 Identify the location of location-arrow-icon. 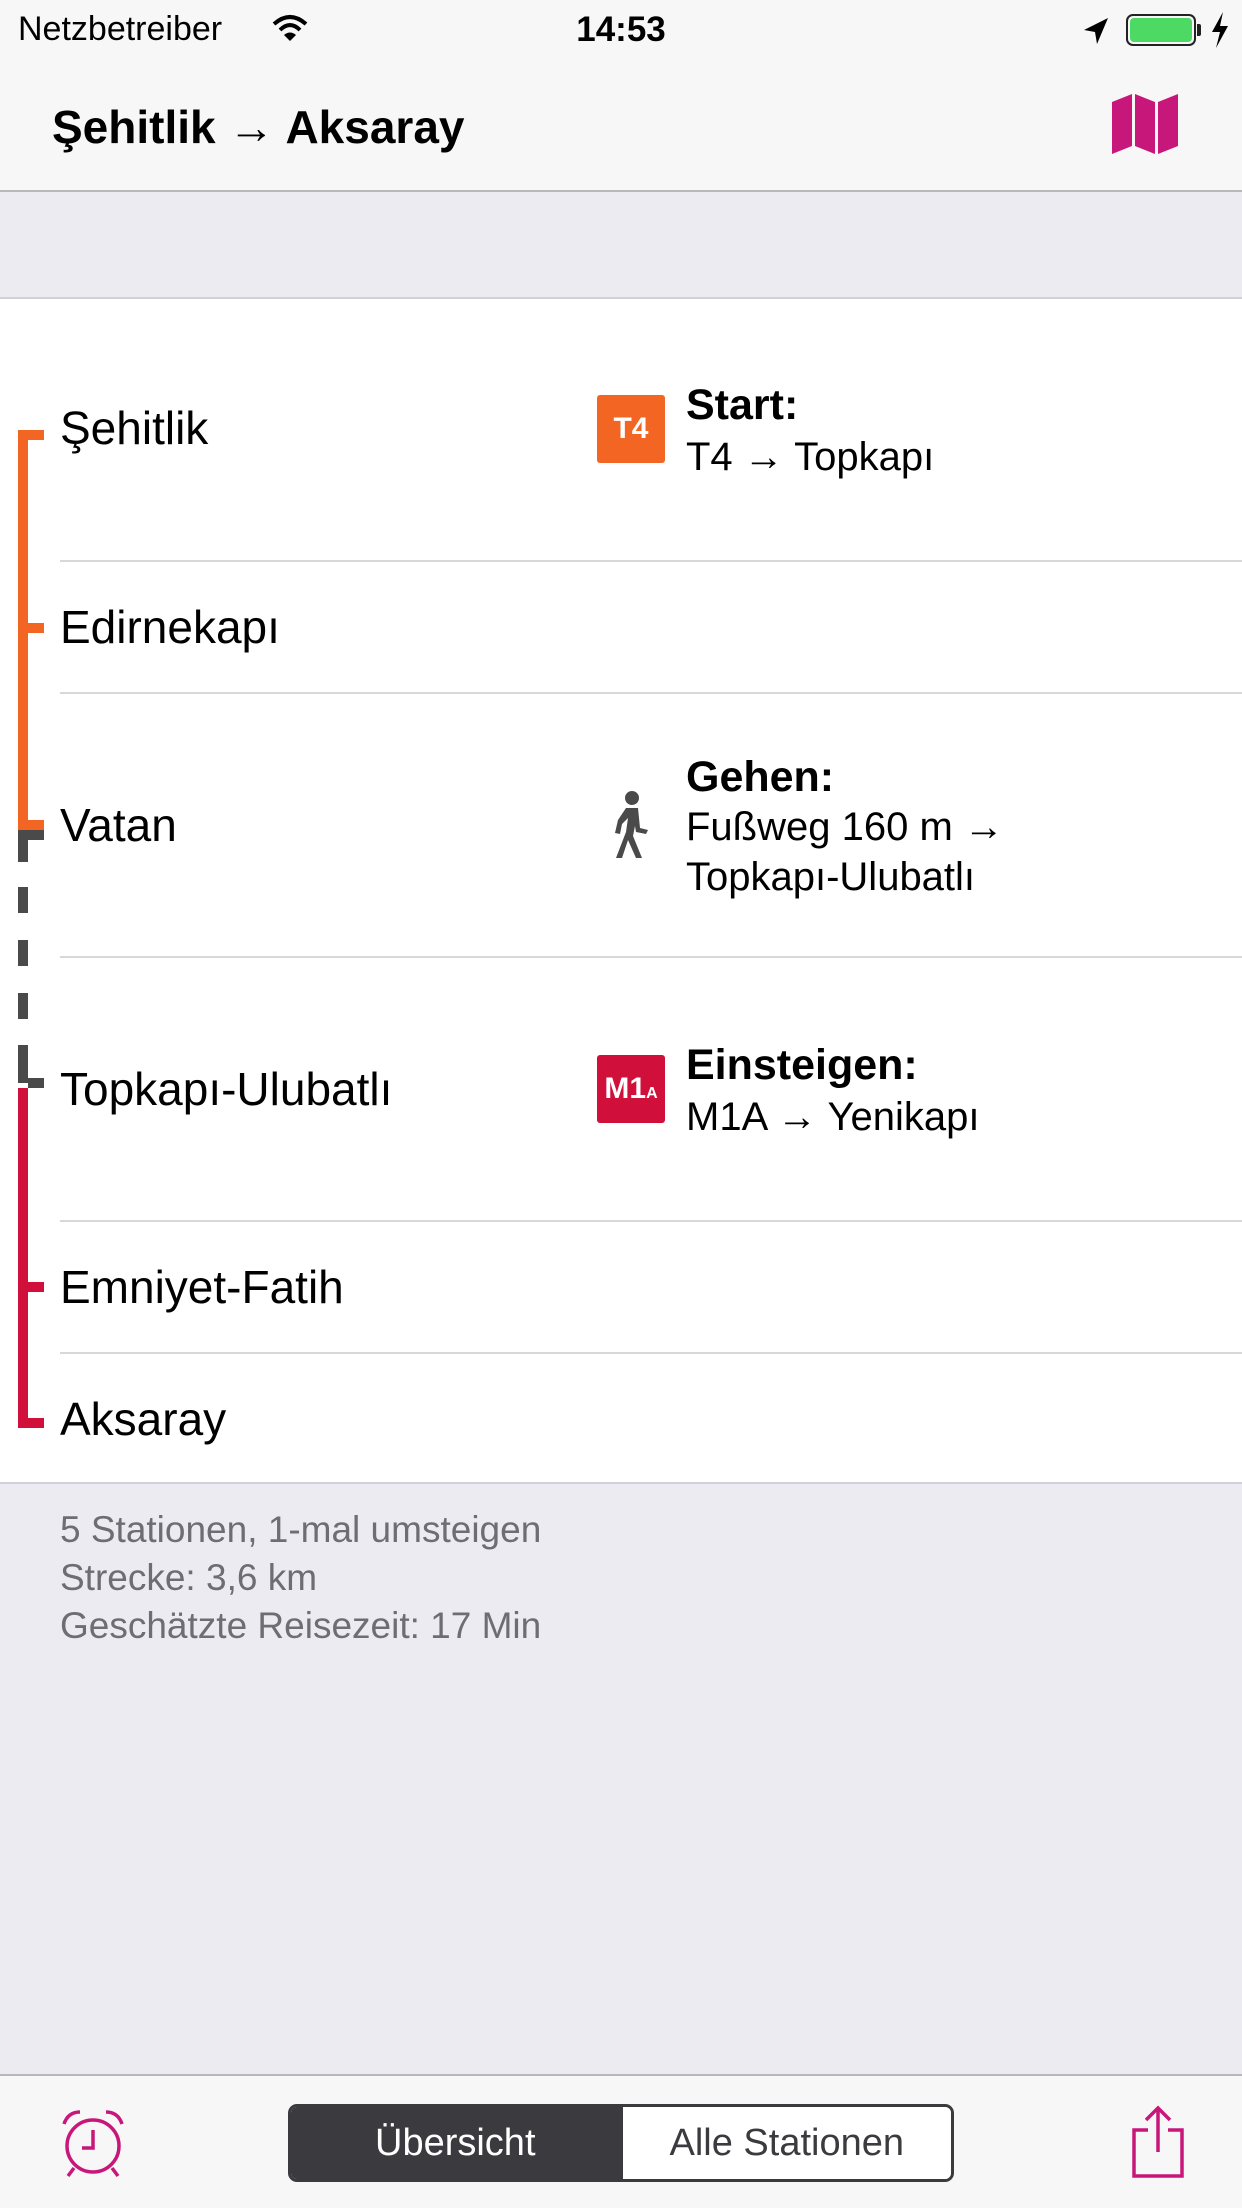
(1096, 31).